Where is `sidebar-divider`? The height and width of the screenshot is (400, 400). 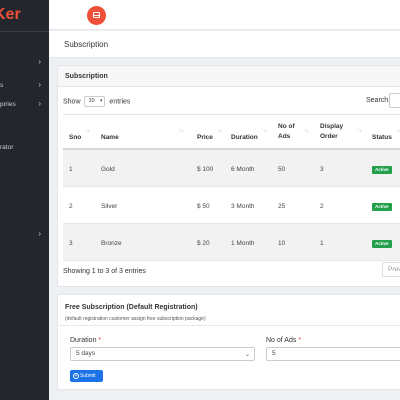
sidebar-divider is located at coordinates (24, 31).